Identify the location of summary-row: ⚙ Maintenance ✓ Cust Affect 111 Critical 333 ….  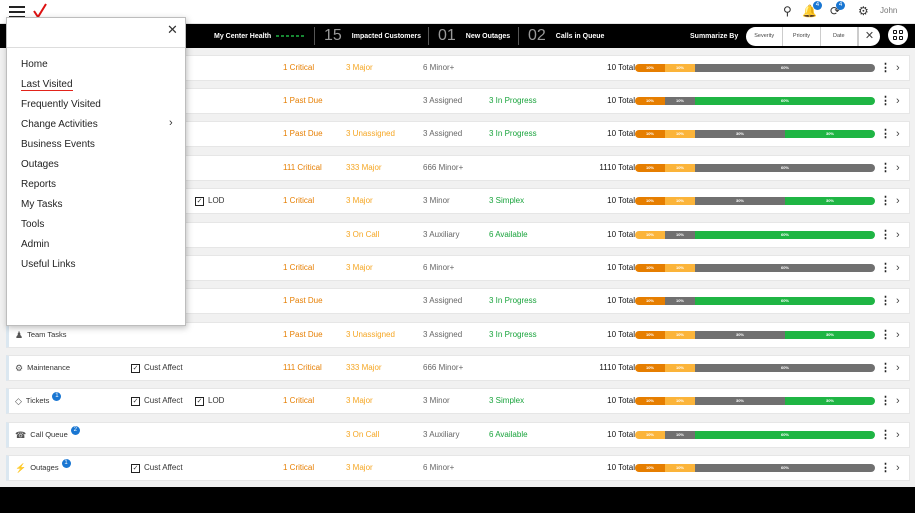
(458, 368).